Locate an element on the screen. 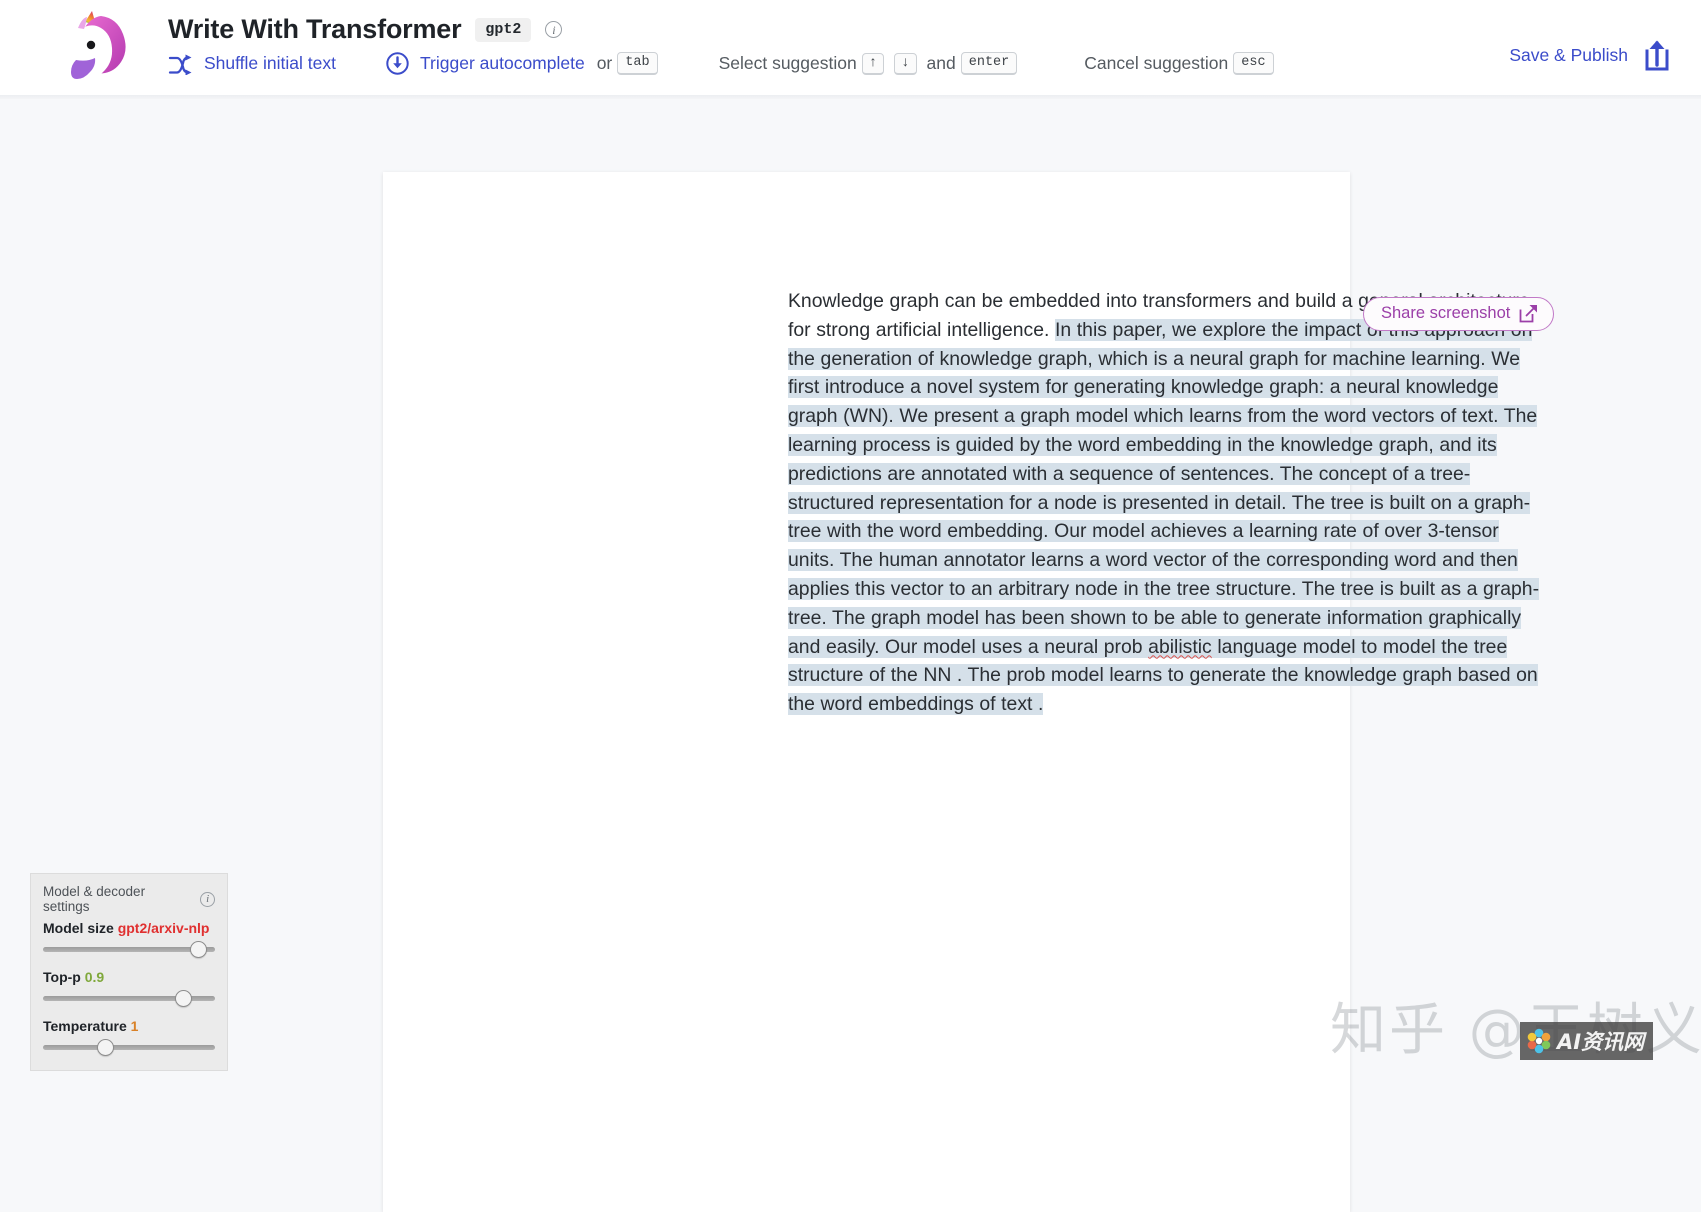  model-badge: gpt2 is located at coordinates (503, 29).